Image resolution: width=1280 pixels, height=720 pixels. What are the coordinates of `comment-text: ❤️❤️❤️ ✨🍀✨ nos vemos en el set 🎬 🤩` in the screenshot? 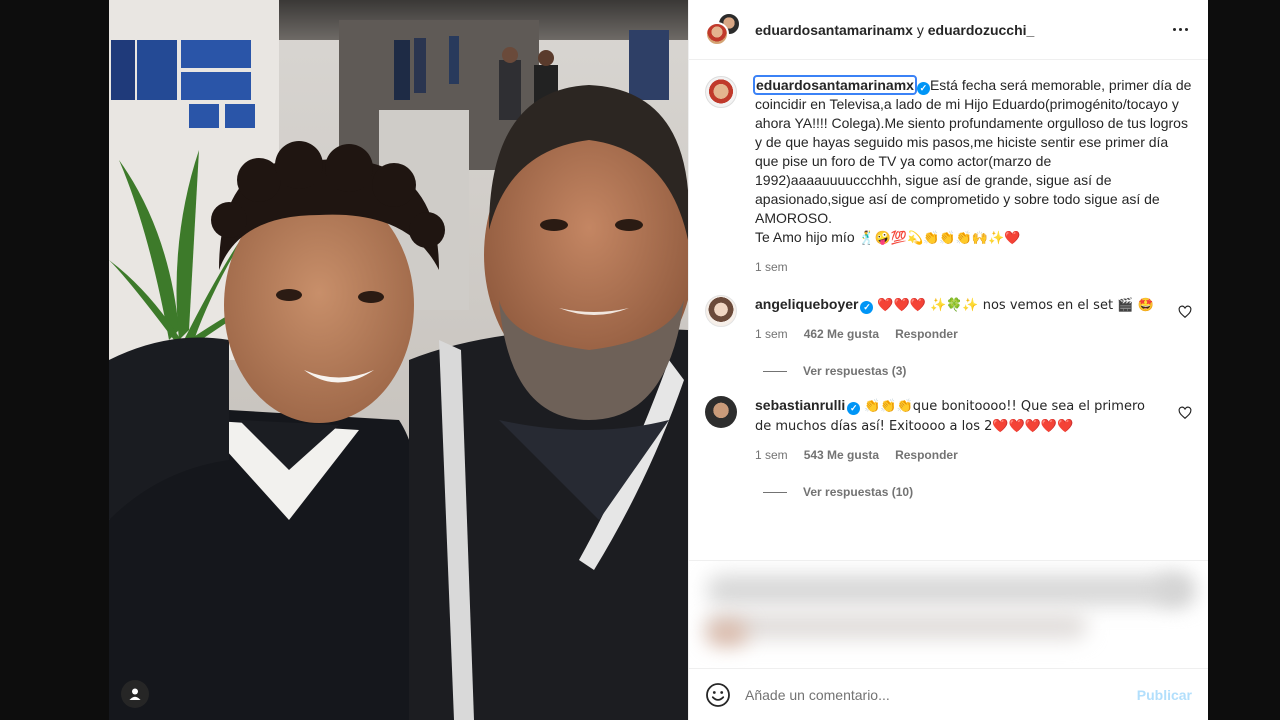 It's located at (1015, 305).